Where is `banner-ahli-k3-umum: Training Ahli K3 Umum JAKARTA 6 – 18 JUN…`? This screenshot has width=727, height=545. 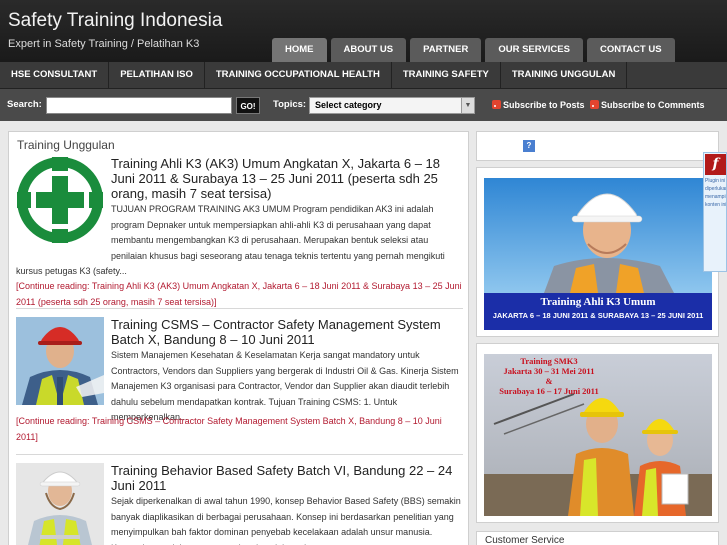
banner-ahli-k3-umum: Training Ahli K3 Umum JAKARTA 6 – 18 JUN… is located at coordinates (597, 252).